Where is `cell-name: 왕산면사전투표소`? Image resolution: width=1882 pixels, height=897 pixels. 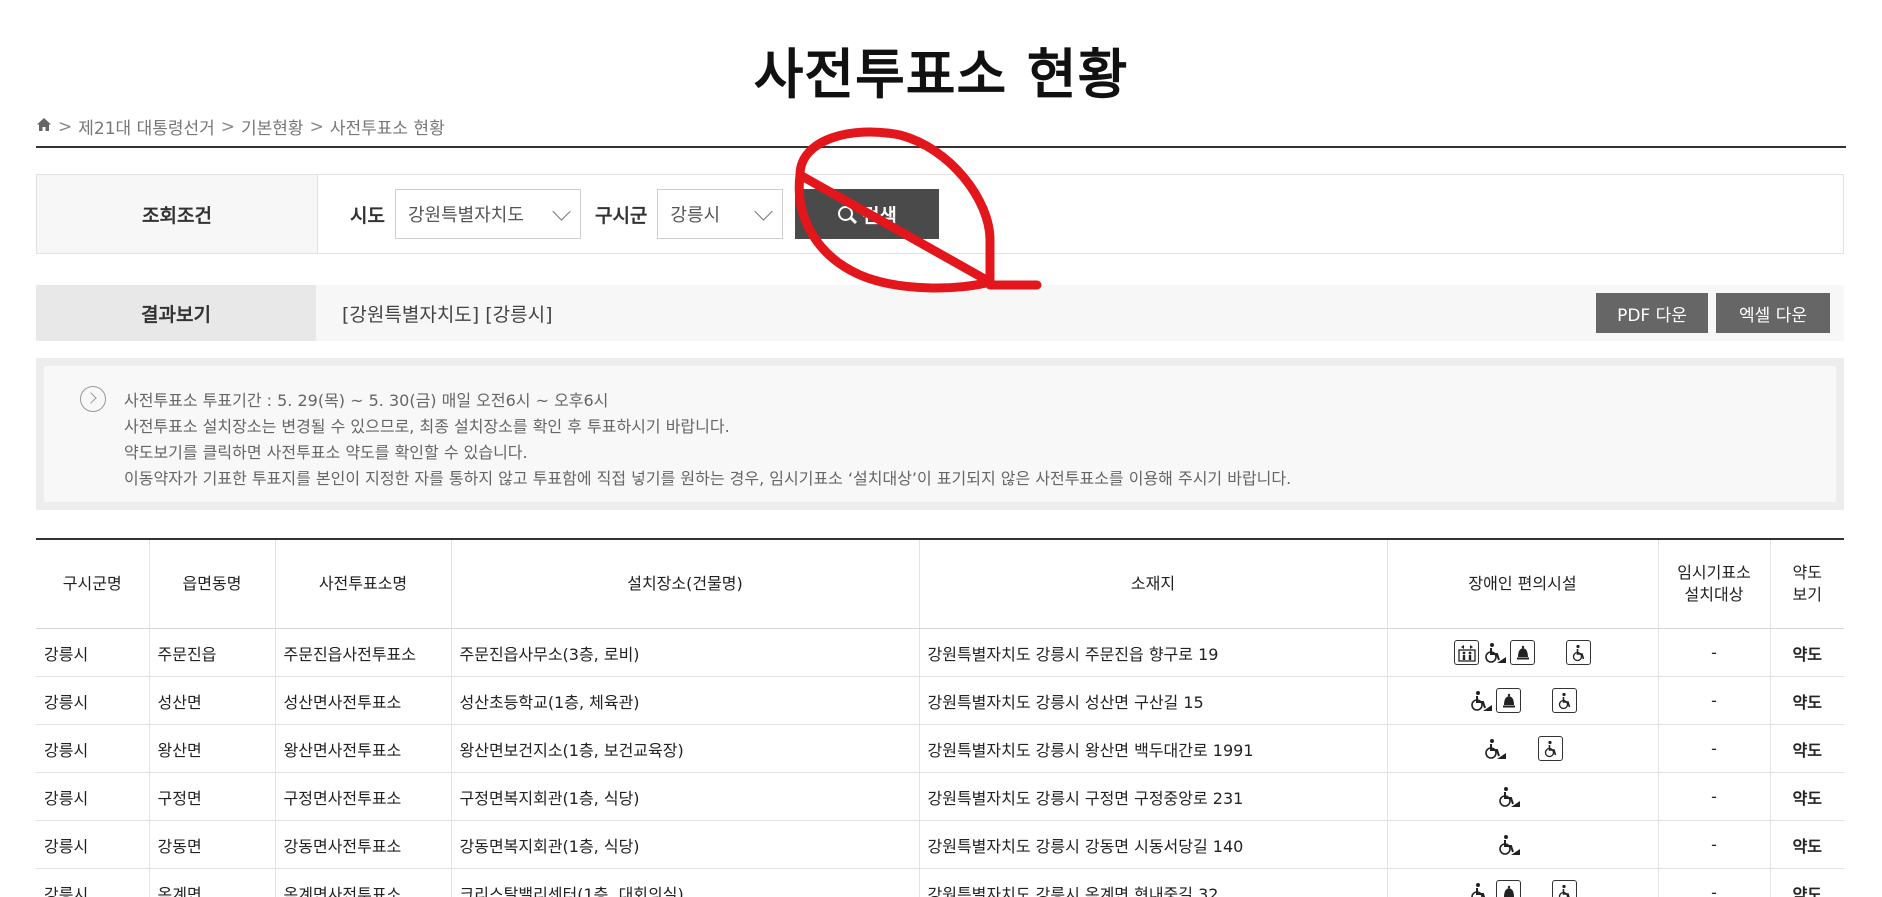
cell-name: 왕산면사전투표소 is located at coordinates (363, 748).